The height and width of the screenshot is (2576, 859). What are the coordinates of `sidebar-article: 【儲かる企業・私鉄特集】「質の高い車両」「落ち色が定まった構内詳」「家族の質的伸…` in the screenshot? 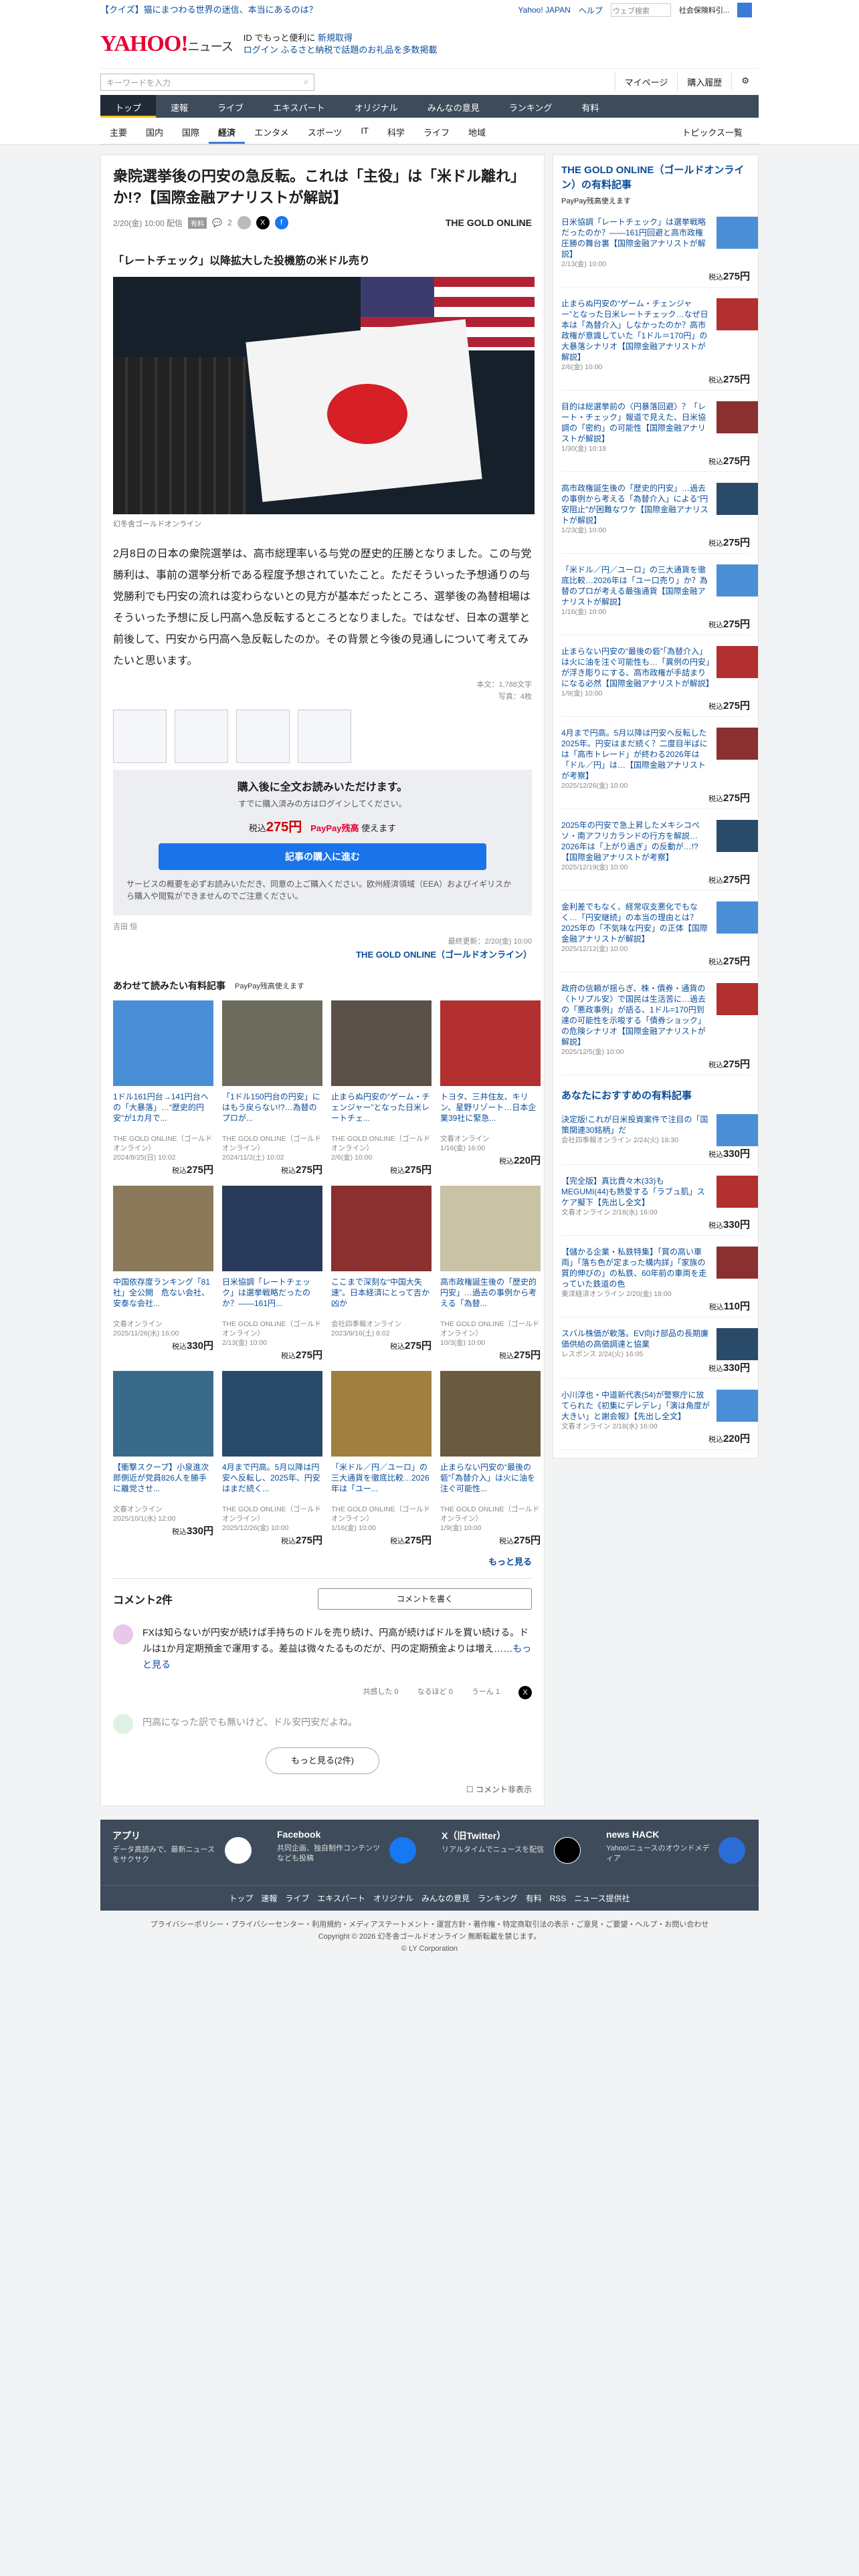 It's located at (660, 1282).